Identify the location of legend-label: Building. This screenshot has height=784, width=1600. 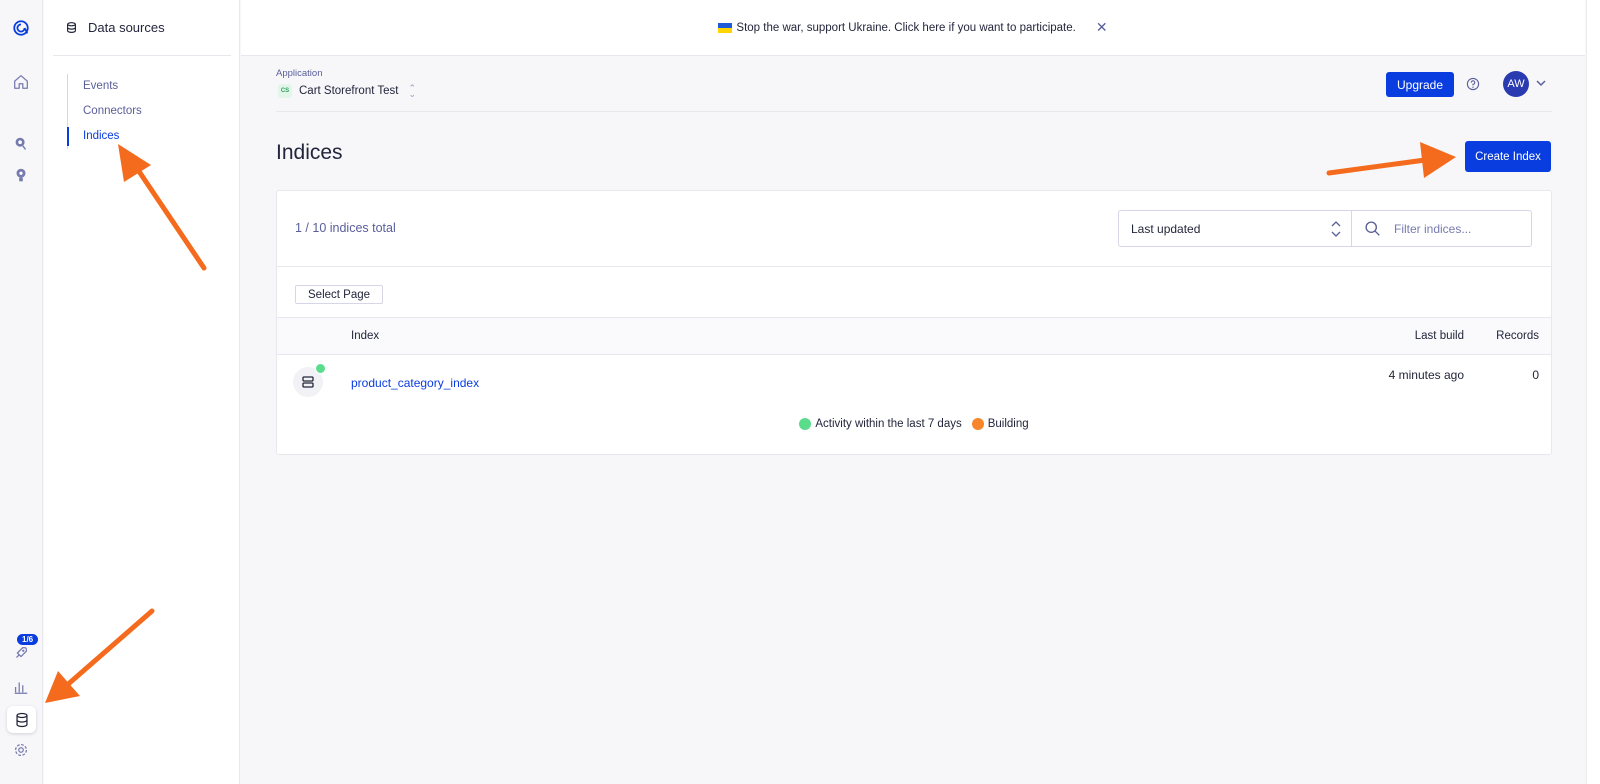
(1008, 424).